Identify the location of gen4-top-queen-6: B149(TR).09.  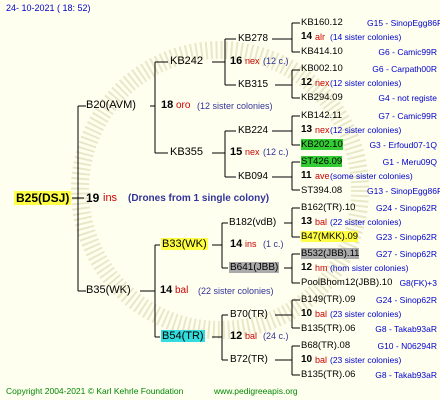
(328, 299).